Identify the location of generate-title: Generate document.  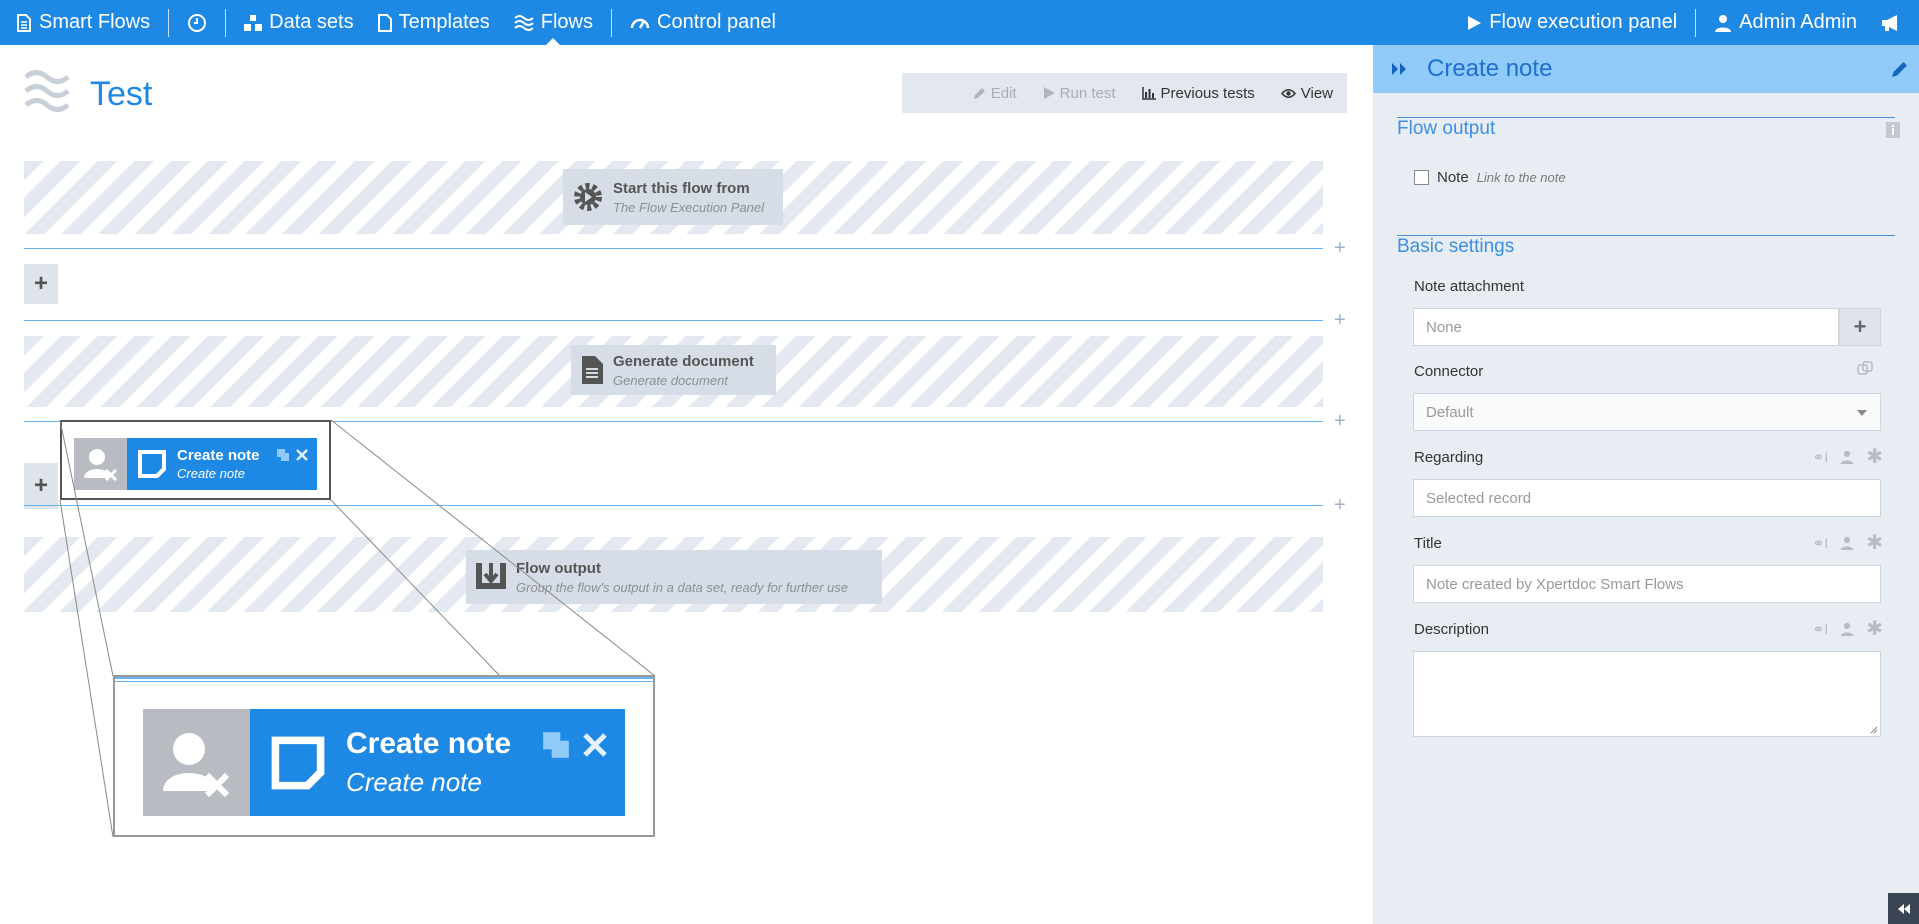
(683, 361).